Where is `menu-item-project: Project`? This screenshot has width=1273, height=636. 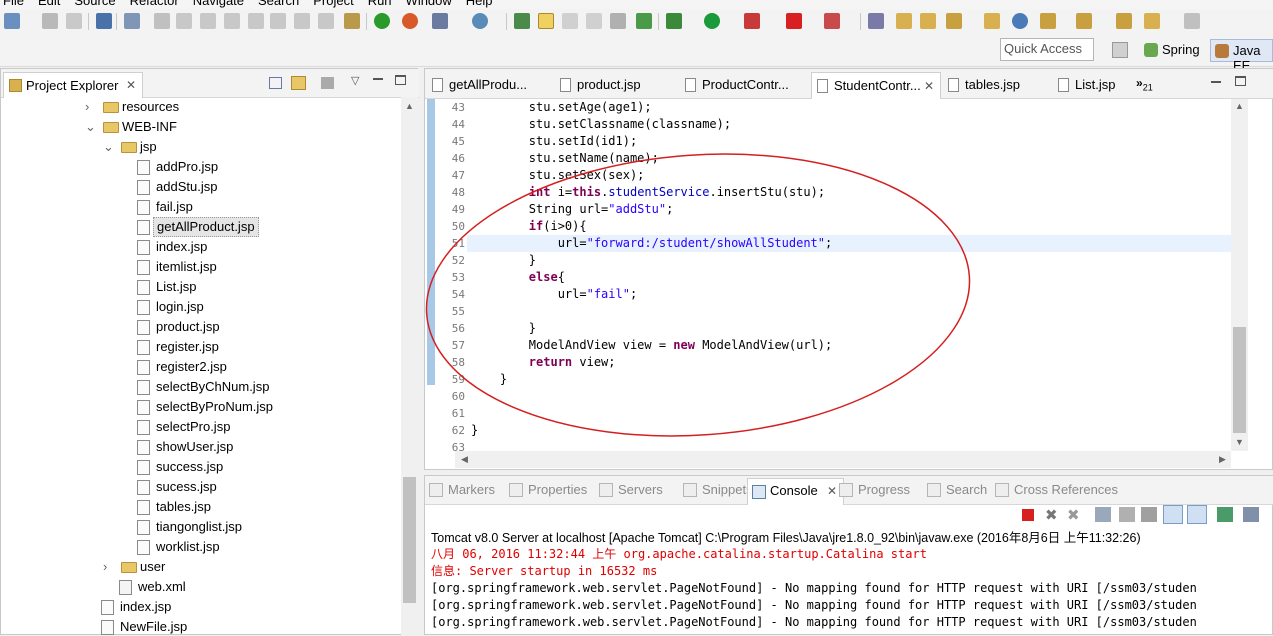
menu-item-project: Project is located at coordinates (333, 4).